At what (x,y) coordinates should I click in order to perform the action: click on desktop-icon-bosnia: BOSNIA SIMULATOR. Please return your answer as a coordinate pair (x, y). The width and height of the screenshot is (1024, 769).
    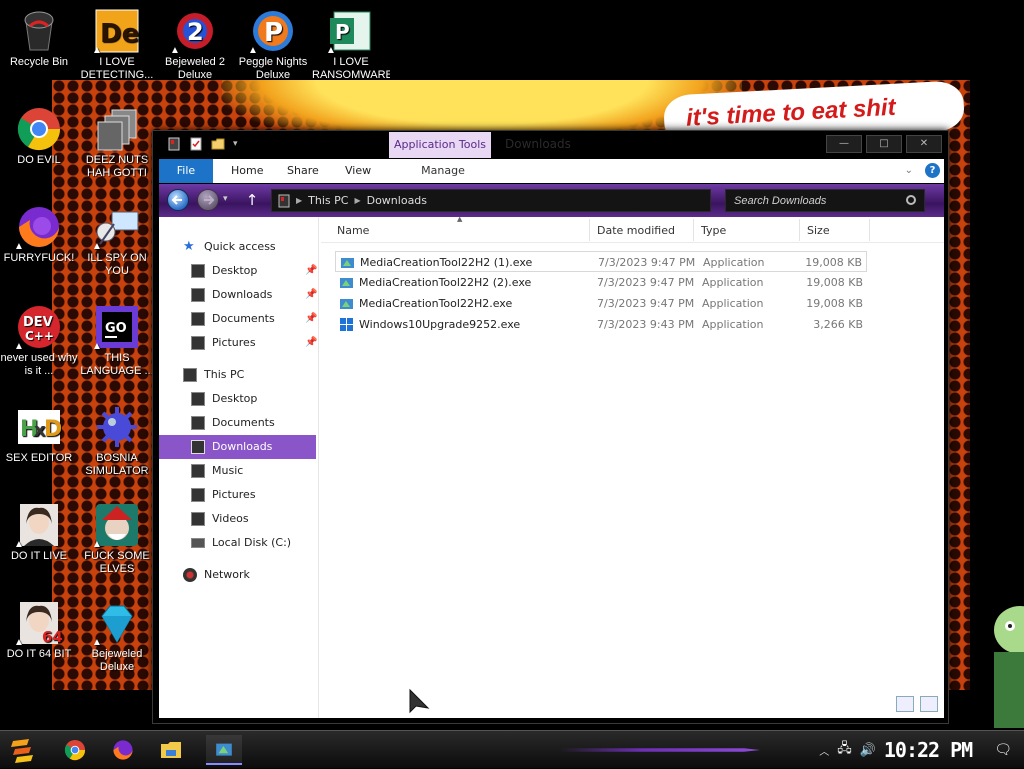
    Looking at the image, I should click on (117, 441).